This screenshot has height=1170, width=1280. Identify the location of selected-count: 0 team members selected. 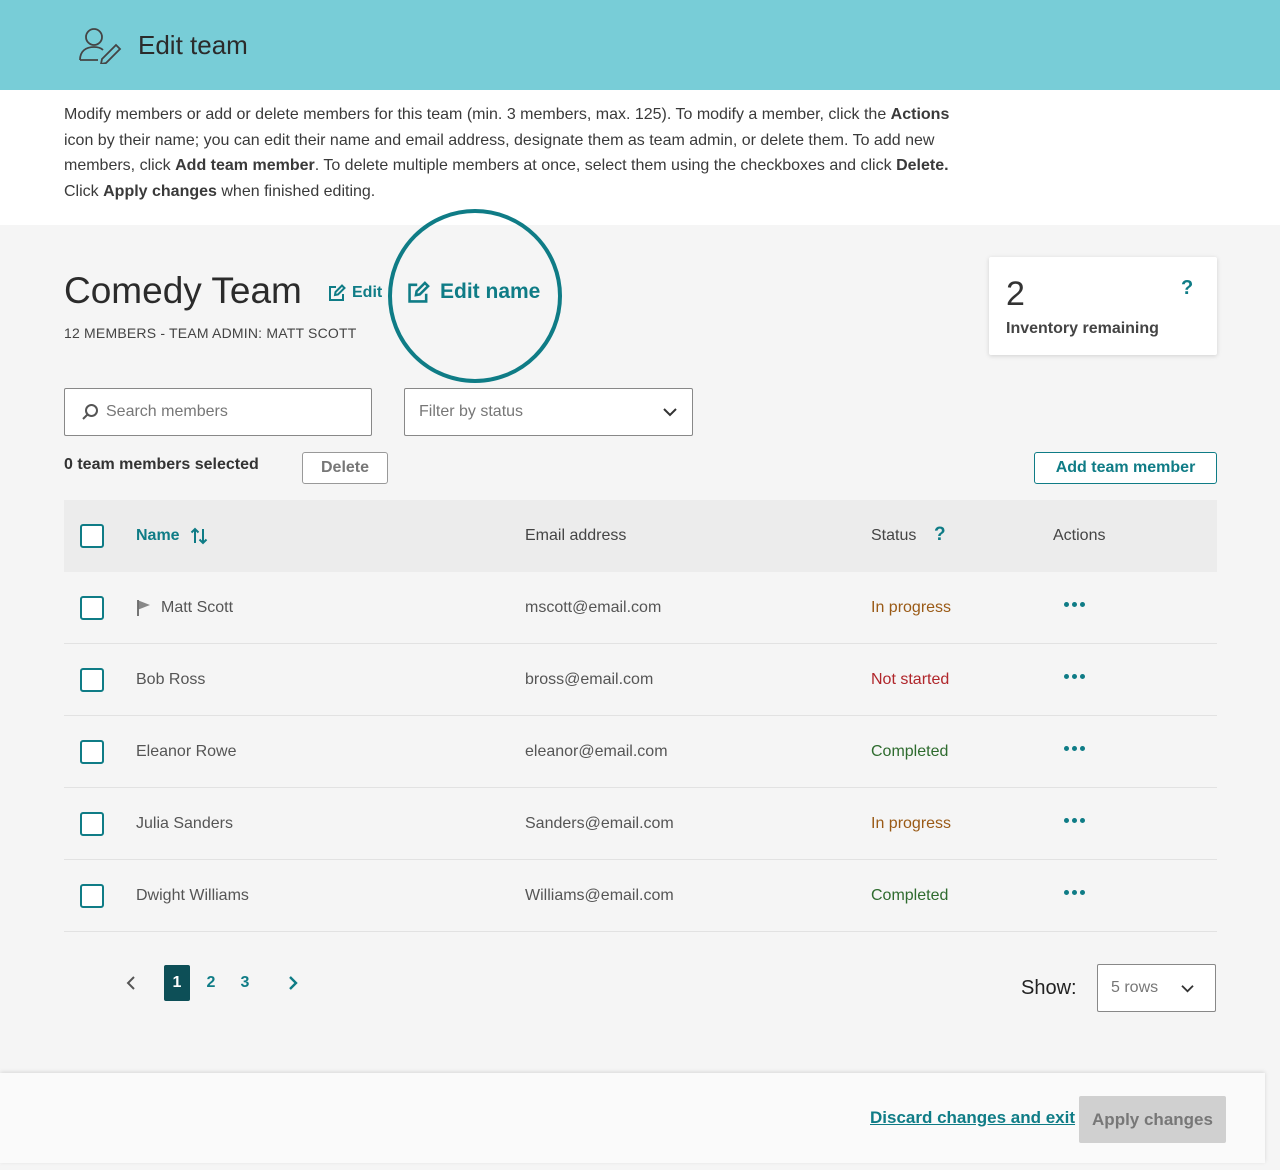
(161, 464).